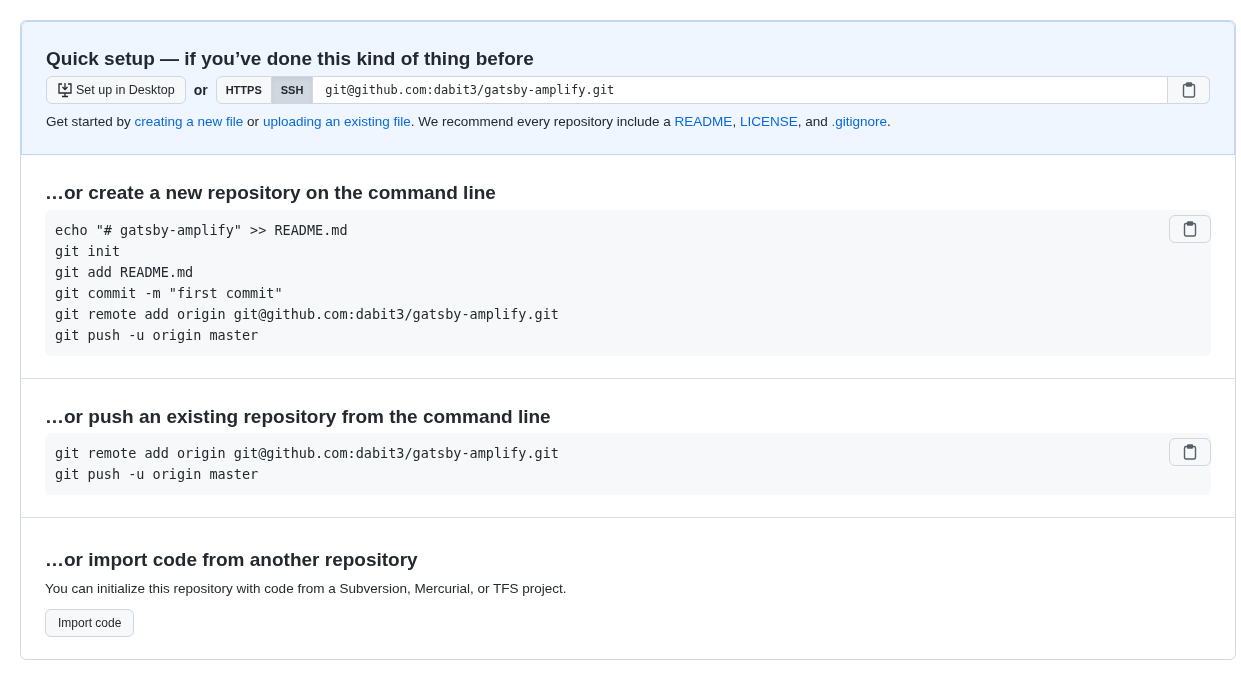  Describe the element at coordinates (859, 121) in the screenshot. I see `text-link: .gitignore` at that location.